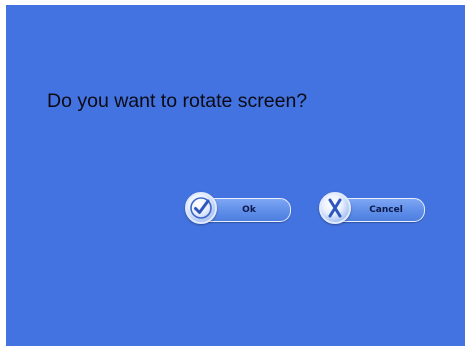 The image size is (470, 351). Describe the element at coordinates (386, 210) in the screenshot. I see `cancel-button-label: Cancel` at that location.